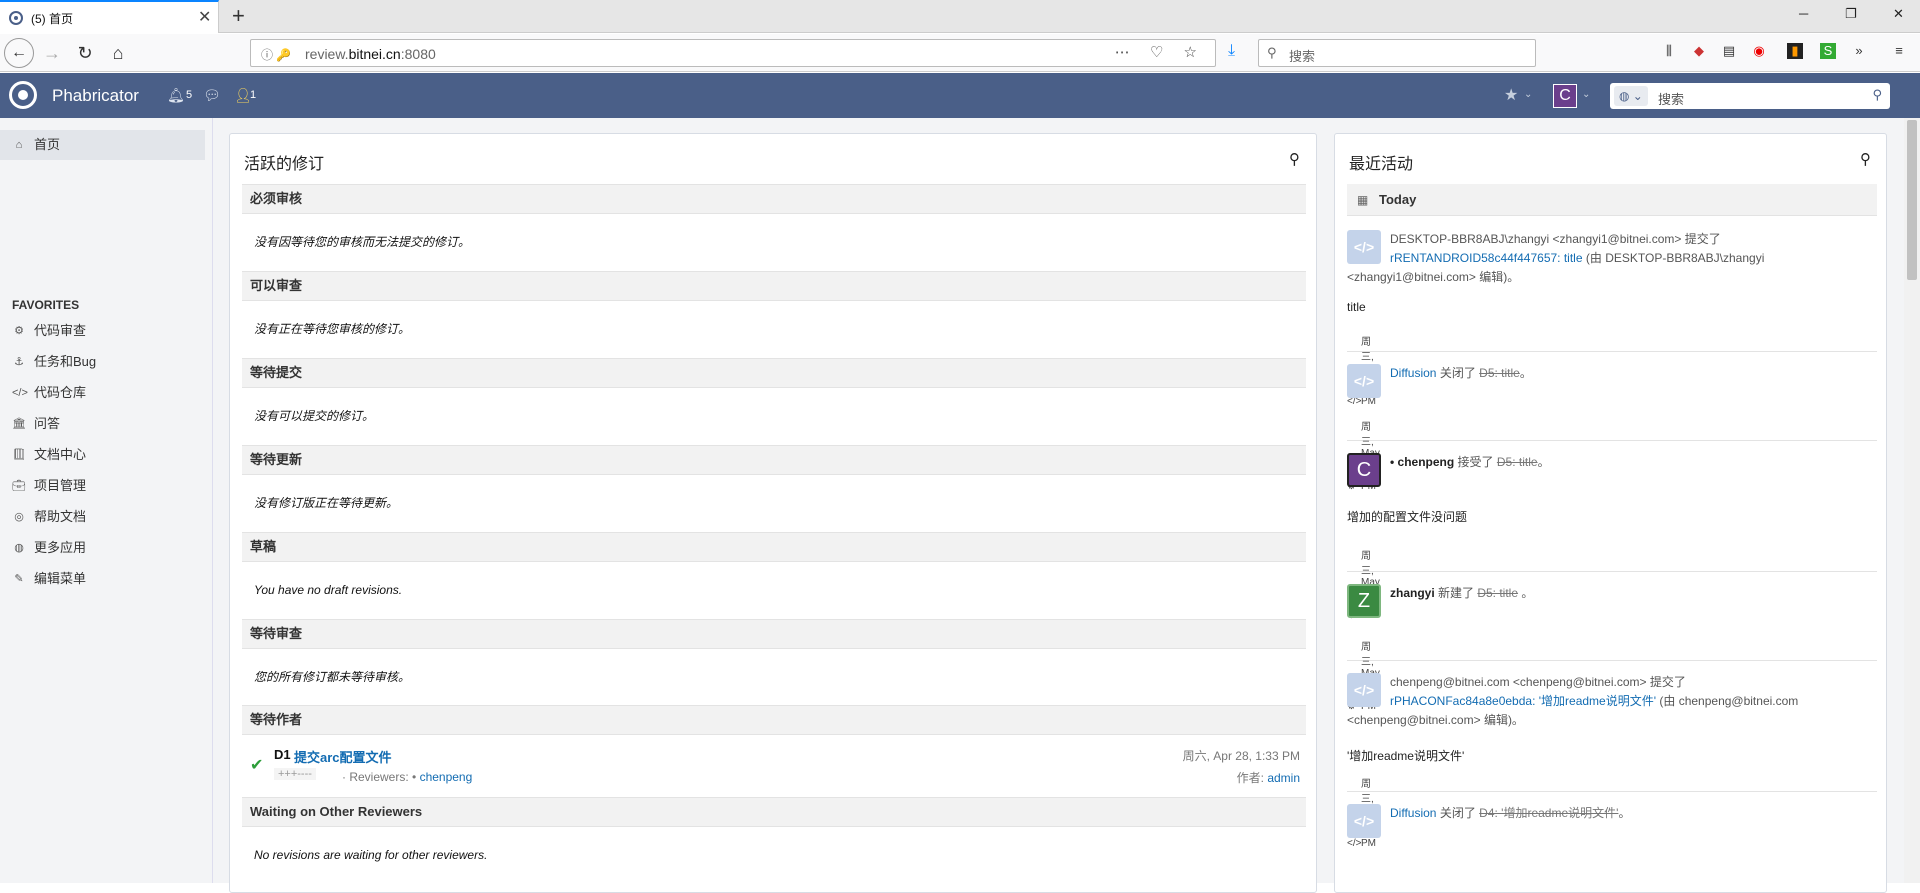 The height and width of the screenshot is (893, 1920). Describe the element at coordinates (774, 314) in the screenshot. I see `revision-section: 可以审查 没有正在等待您审核的修订。` at that location.